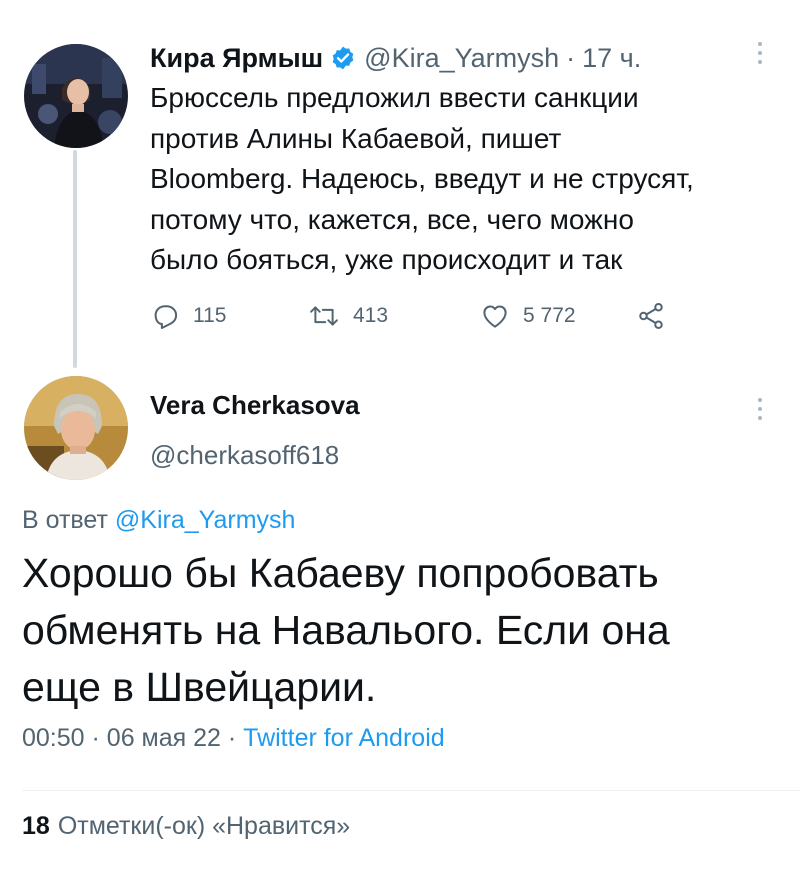 This screenshot has width=800, height=870. What do you see at coordinates (205, 520) in the screenshot?
I see `reply-to-mention-link: @Kira_Yarmysh` at bounding box center [205, 520].